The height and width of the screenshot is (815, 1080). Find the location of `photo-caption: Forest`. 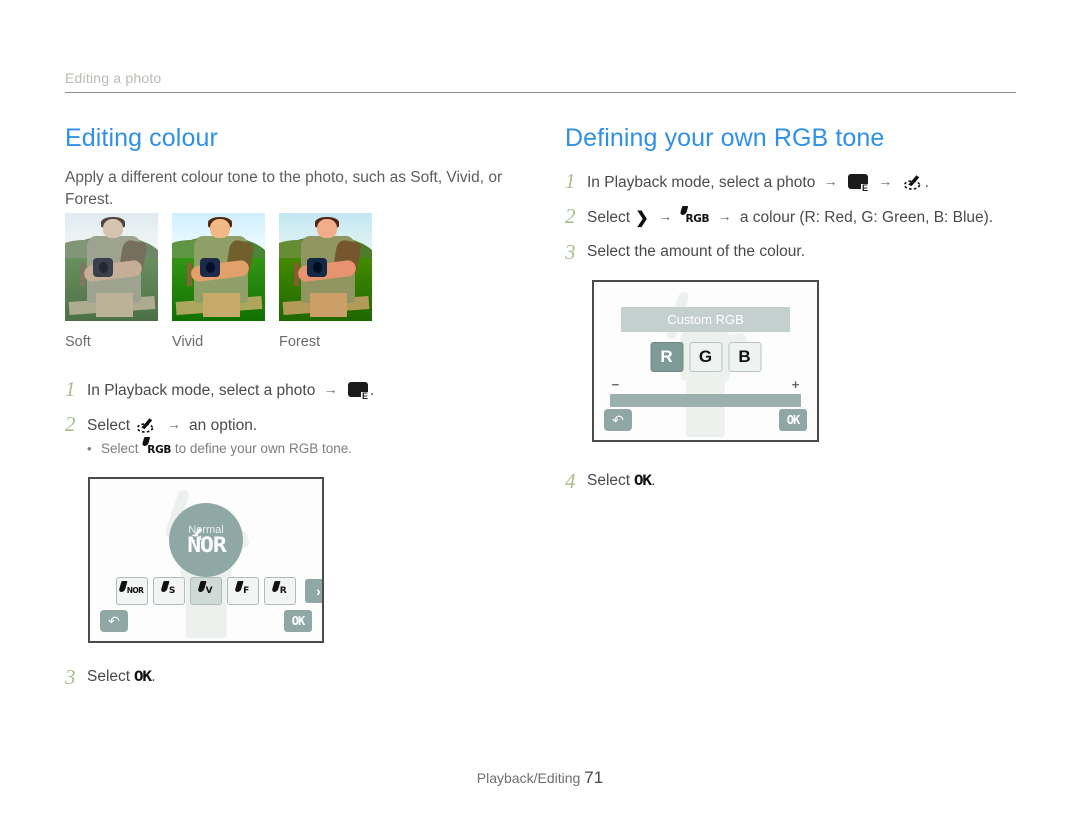

photo-caption: Forest is located at coordinates (300, 342).